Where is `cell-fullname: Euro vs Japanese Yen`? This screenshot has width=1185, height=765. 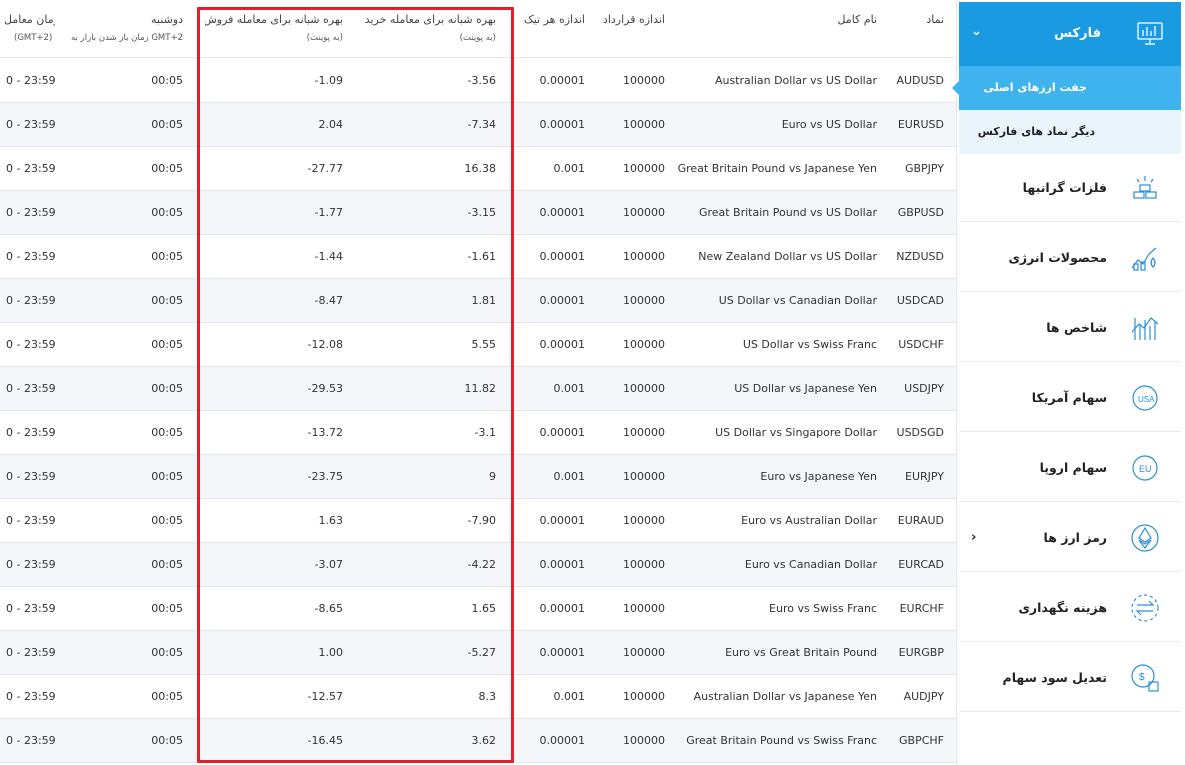 cell-fullname: Euro vs Japanese Yen is located at coordinates (818, 476).